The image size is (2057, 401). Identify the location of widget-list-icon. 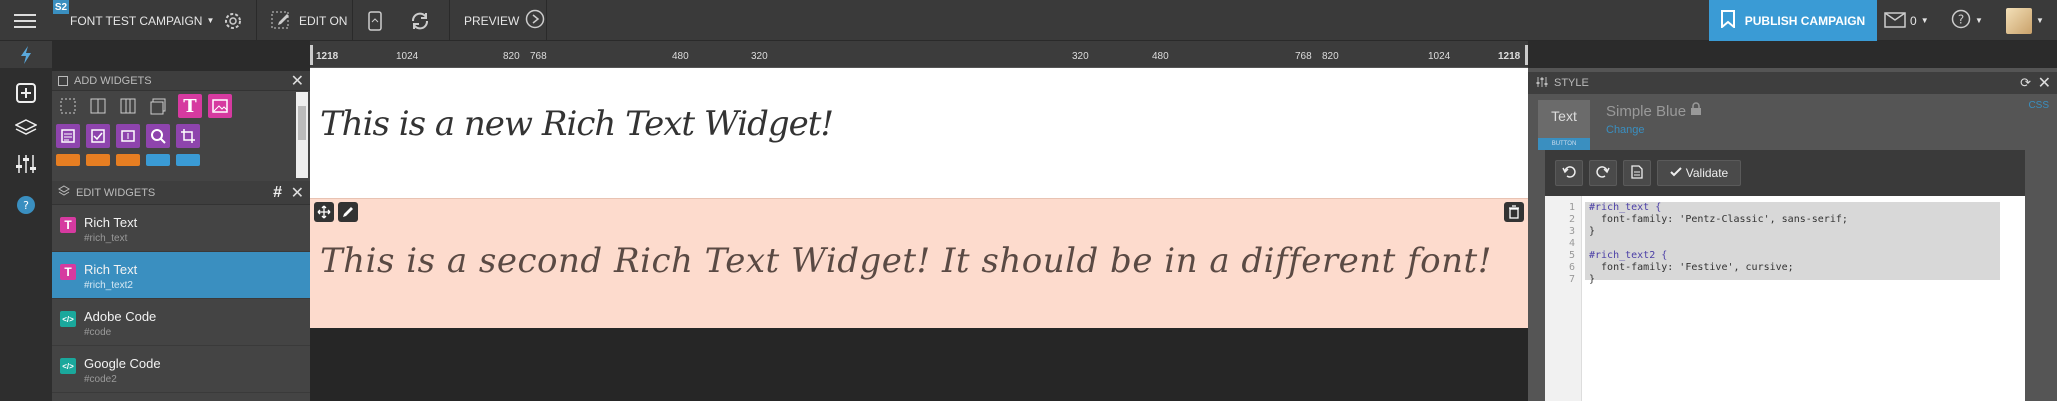
(68, 160).